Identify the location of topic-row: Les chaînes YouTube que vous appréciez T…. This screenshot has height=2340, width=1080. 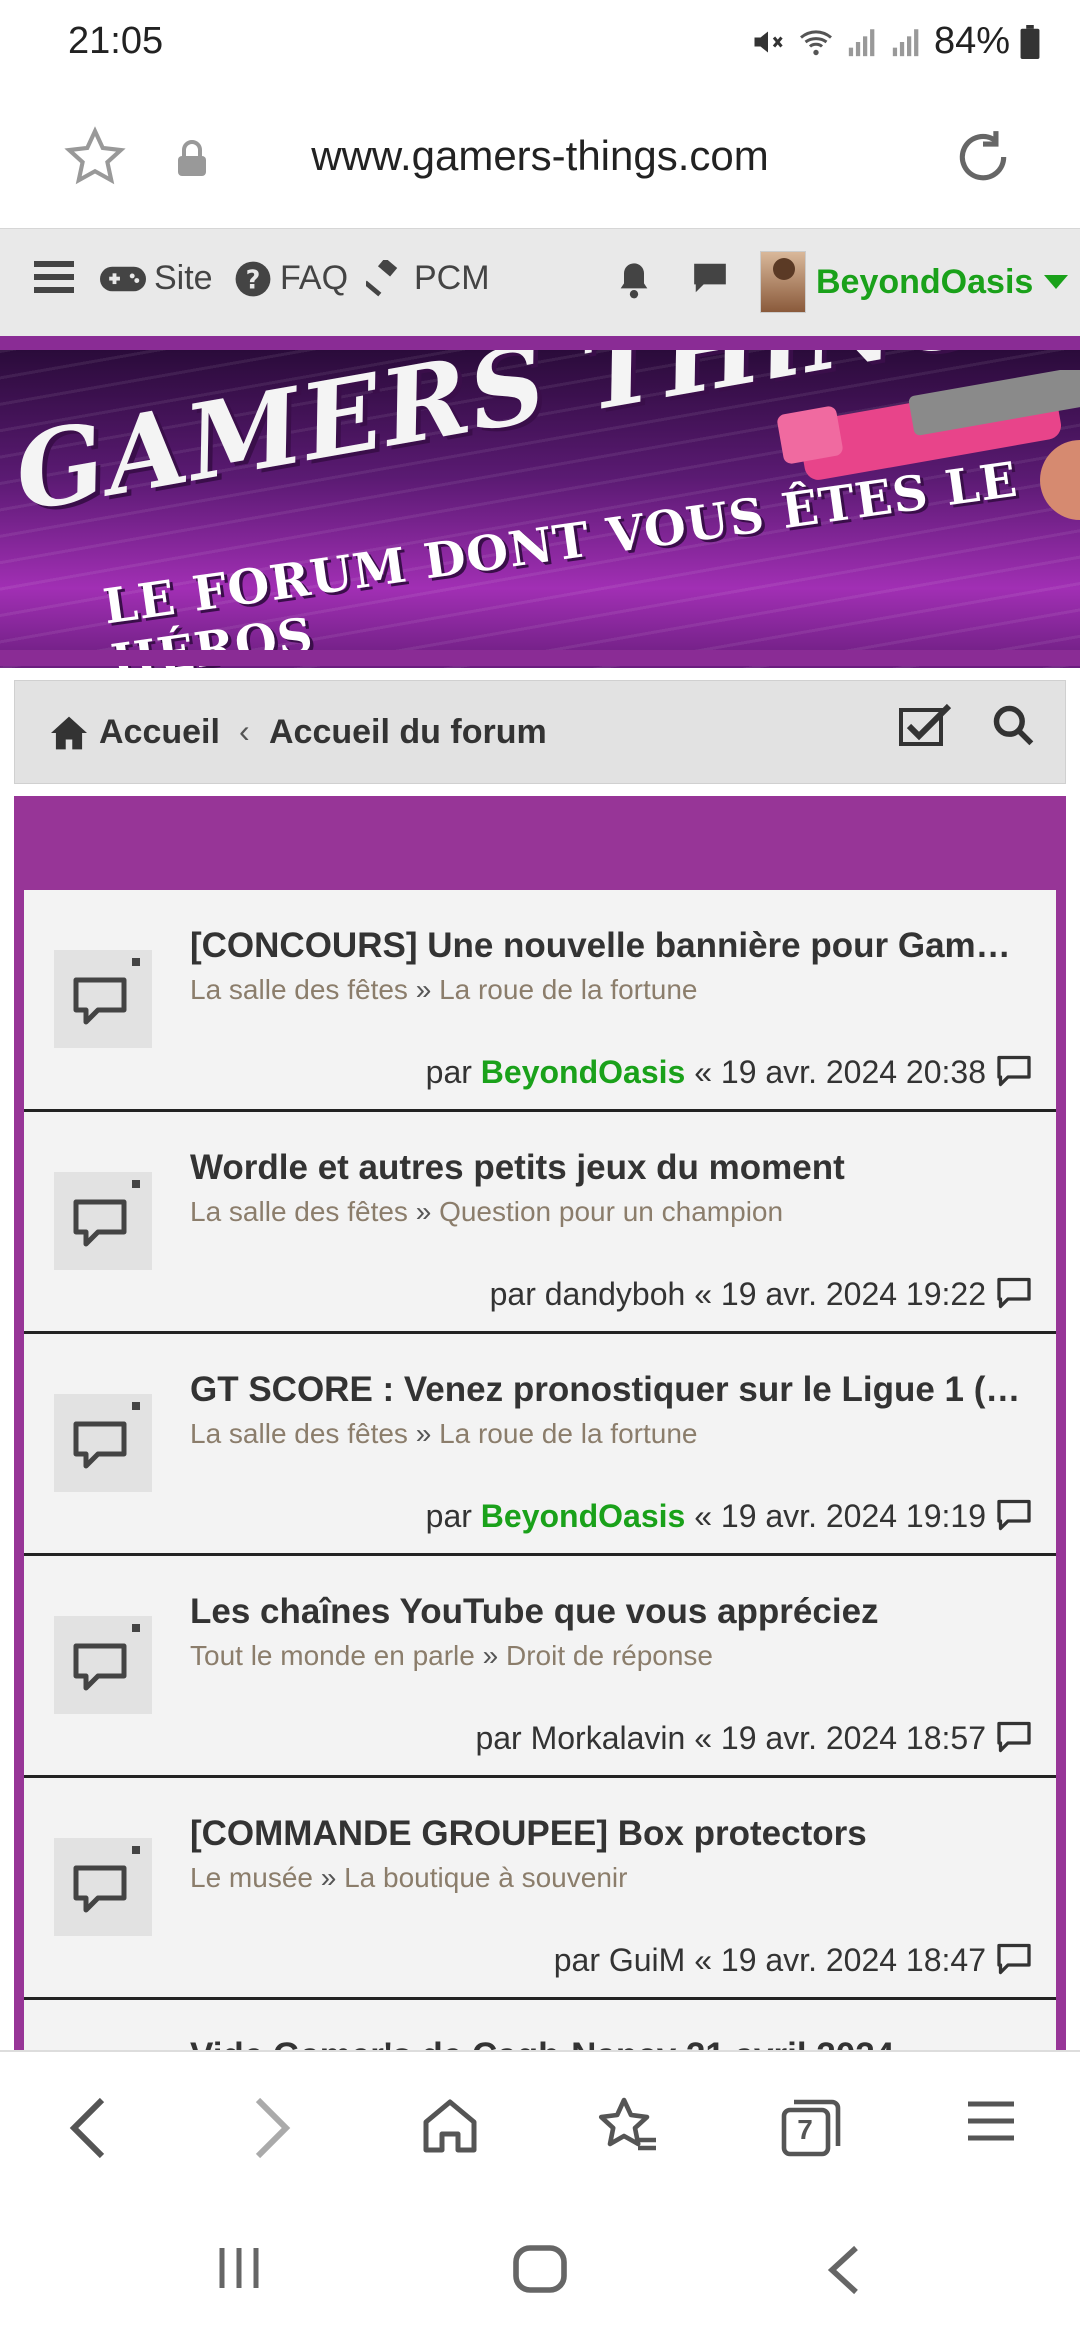
(540, 1667).